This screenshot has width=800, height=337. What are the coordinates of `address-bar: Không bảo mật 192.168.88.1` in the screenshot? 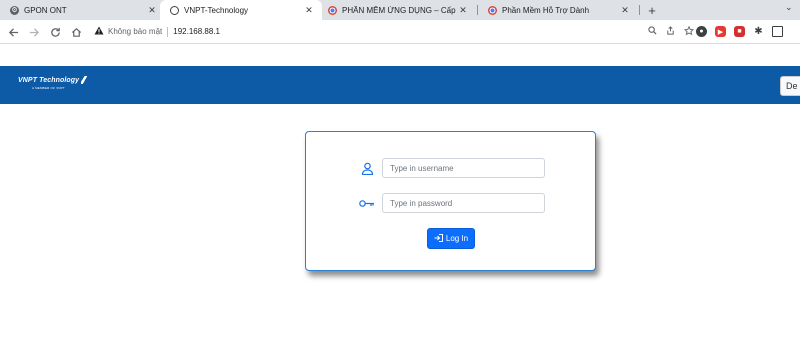 It's located at (394, 31).